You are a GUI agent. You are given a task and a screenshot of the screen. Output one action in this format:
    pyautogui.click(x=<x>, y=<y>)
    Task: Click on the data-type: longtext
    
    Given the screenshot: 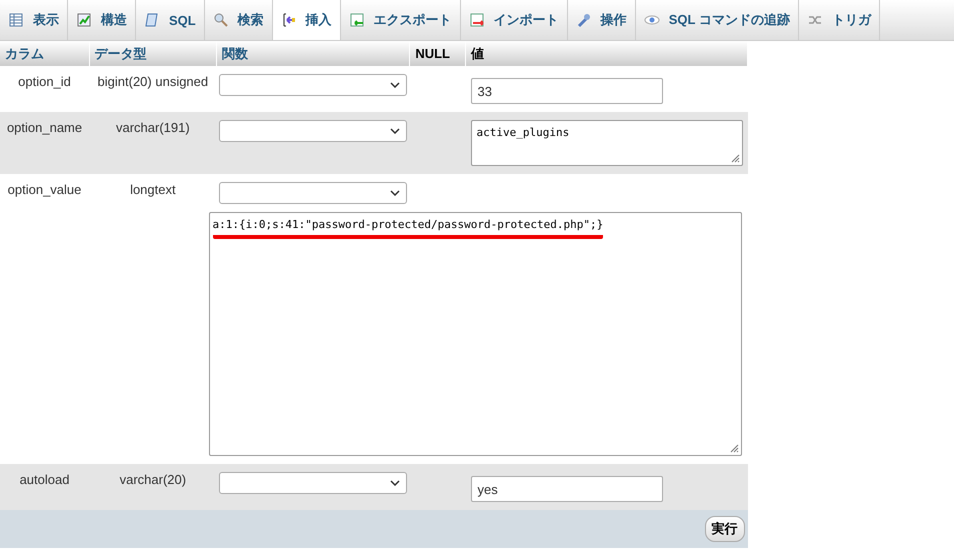 What is the action you would take?
    pyautogui.click(x=153, y=193)
    